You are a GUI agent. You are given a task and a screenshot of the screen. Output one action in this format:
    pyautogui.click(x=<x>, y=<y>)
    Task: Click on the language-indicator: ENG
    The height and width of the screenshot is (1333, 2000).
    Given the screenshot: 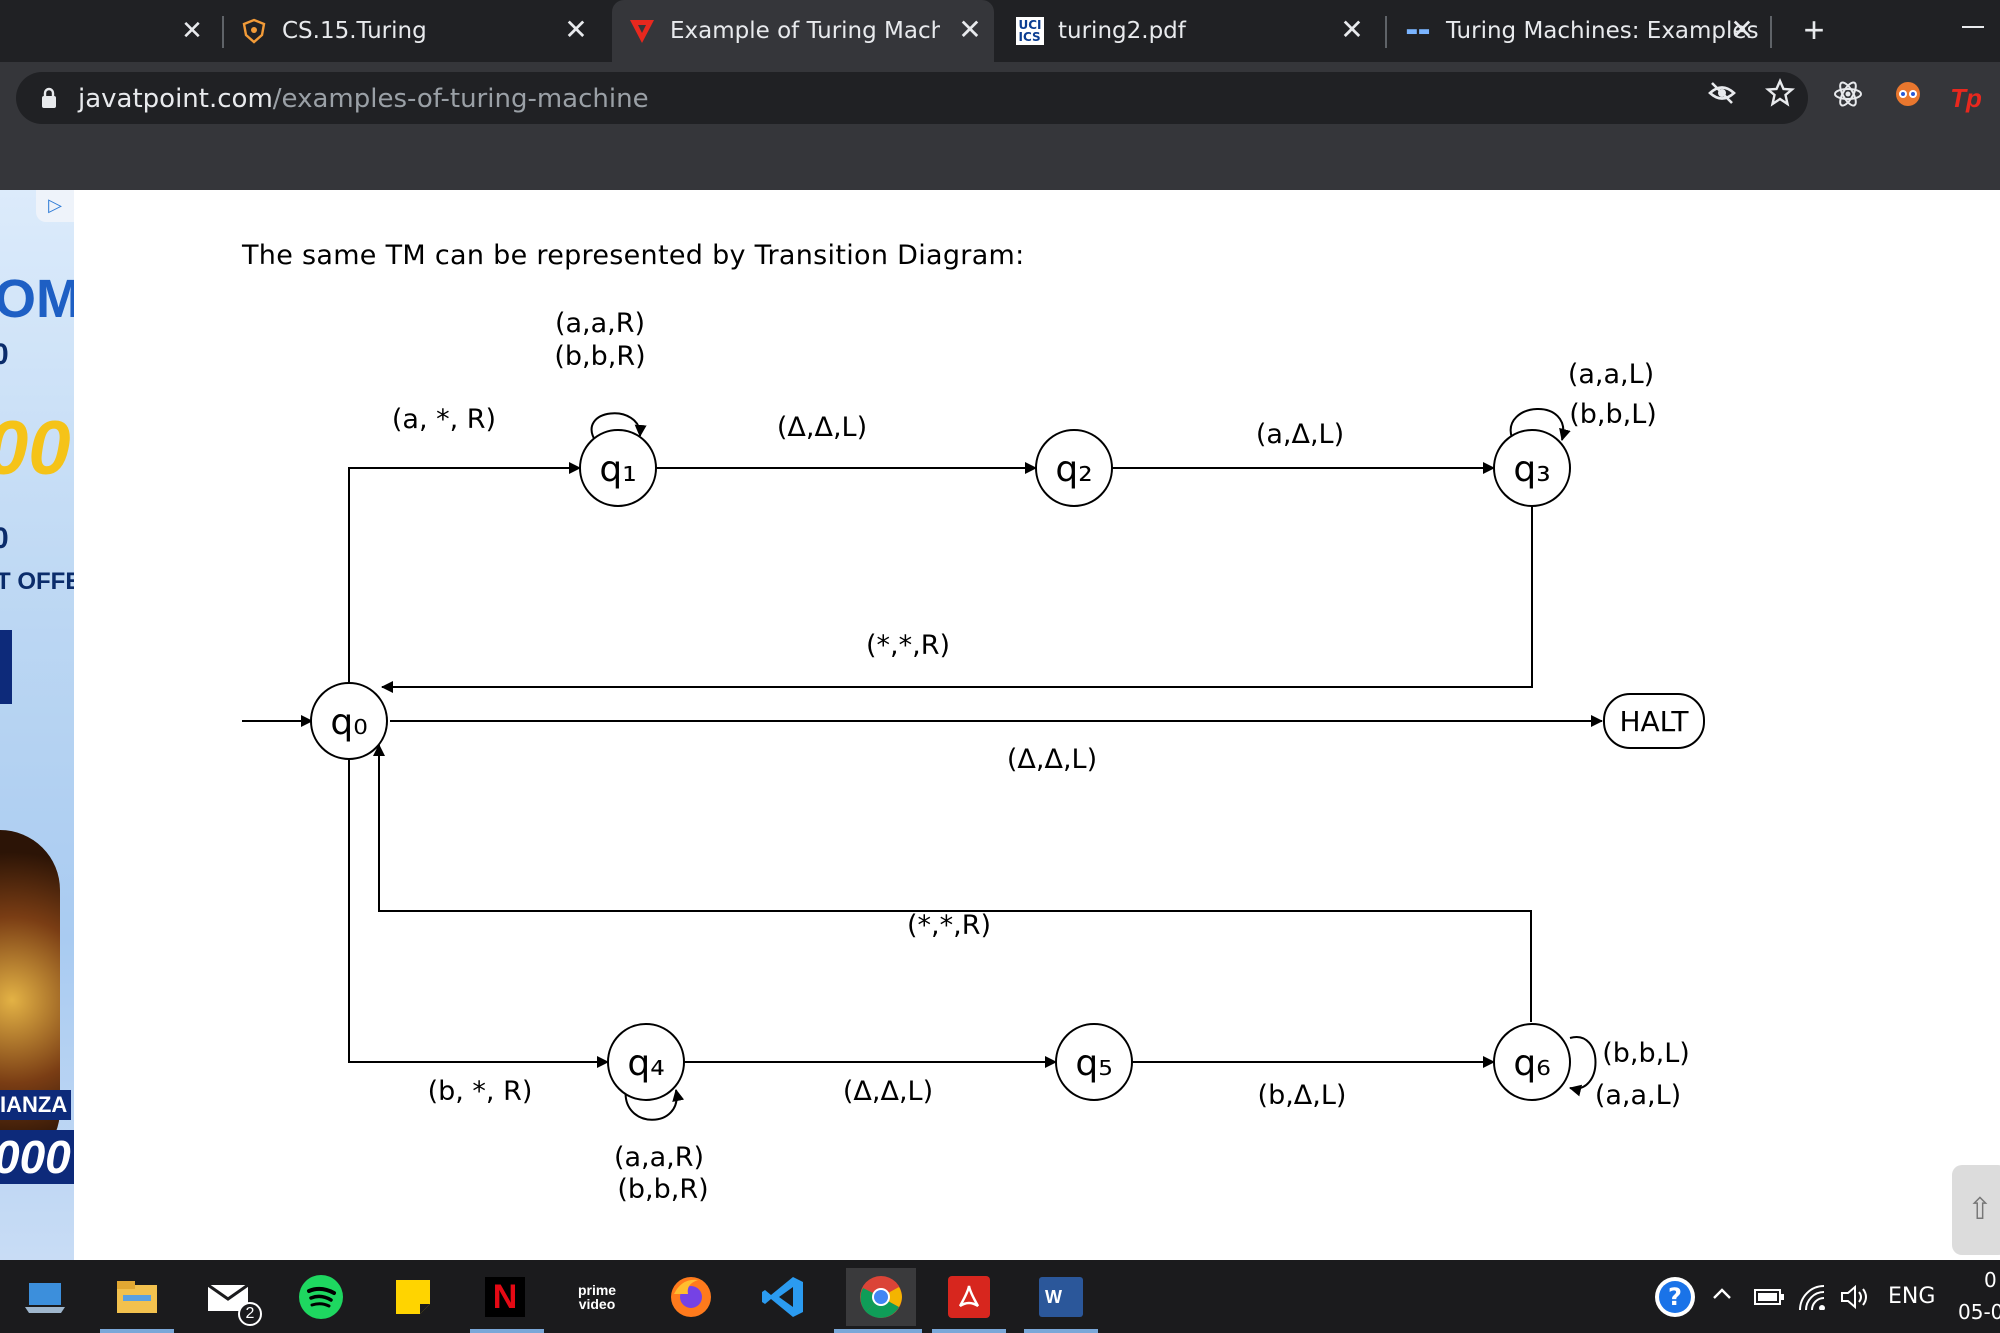 What is the action you would take?
    pyautogui.click(x=1911, y=1296)
    